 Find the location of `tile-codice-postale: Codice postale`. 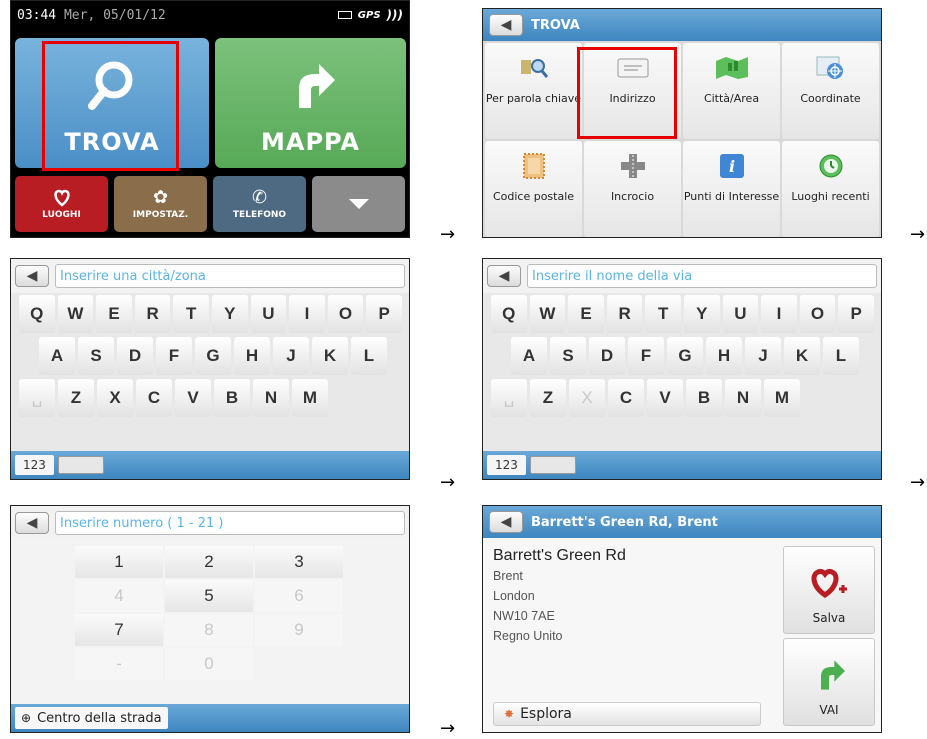

tile-codice-postale: Codice postale is located at coordinates (533, 189).